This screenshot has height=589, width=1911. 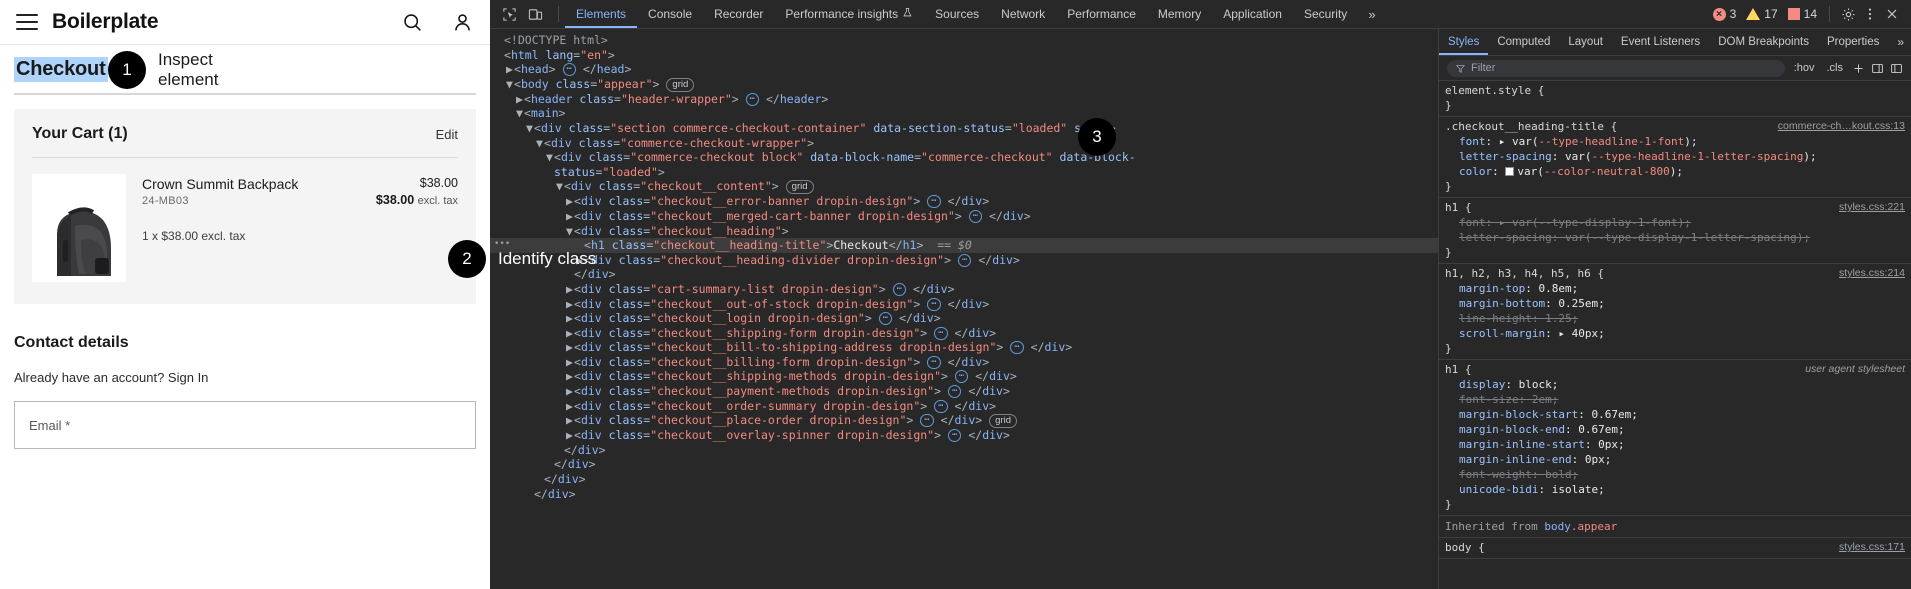 What do you see at coordinates (964, 55) in the screenshot?
I see `dom-node: <html lang="en">` at bounding box center [964, 55].